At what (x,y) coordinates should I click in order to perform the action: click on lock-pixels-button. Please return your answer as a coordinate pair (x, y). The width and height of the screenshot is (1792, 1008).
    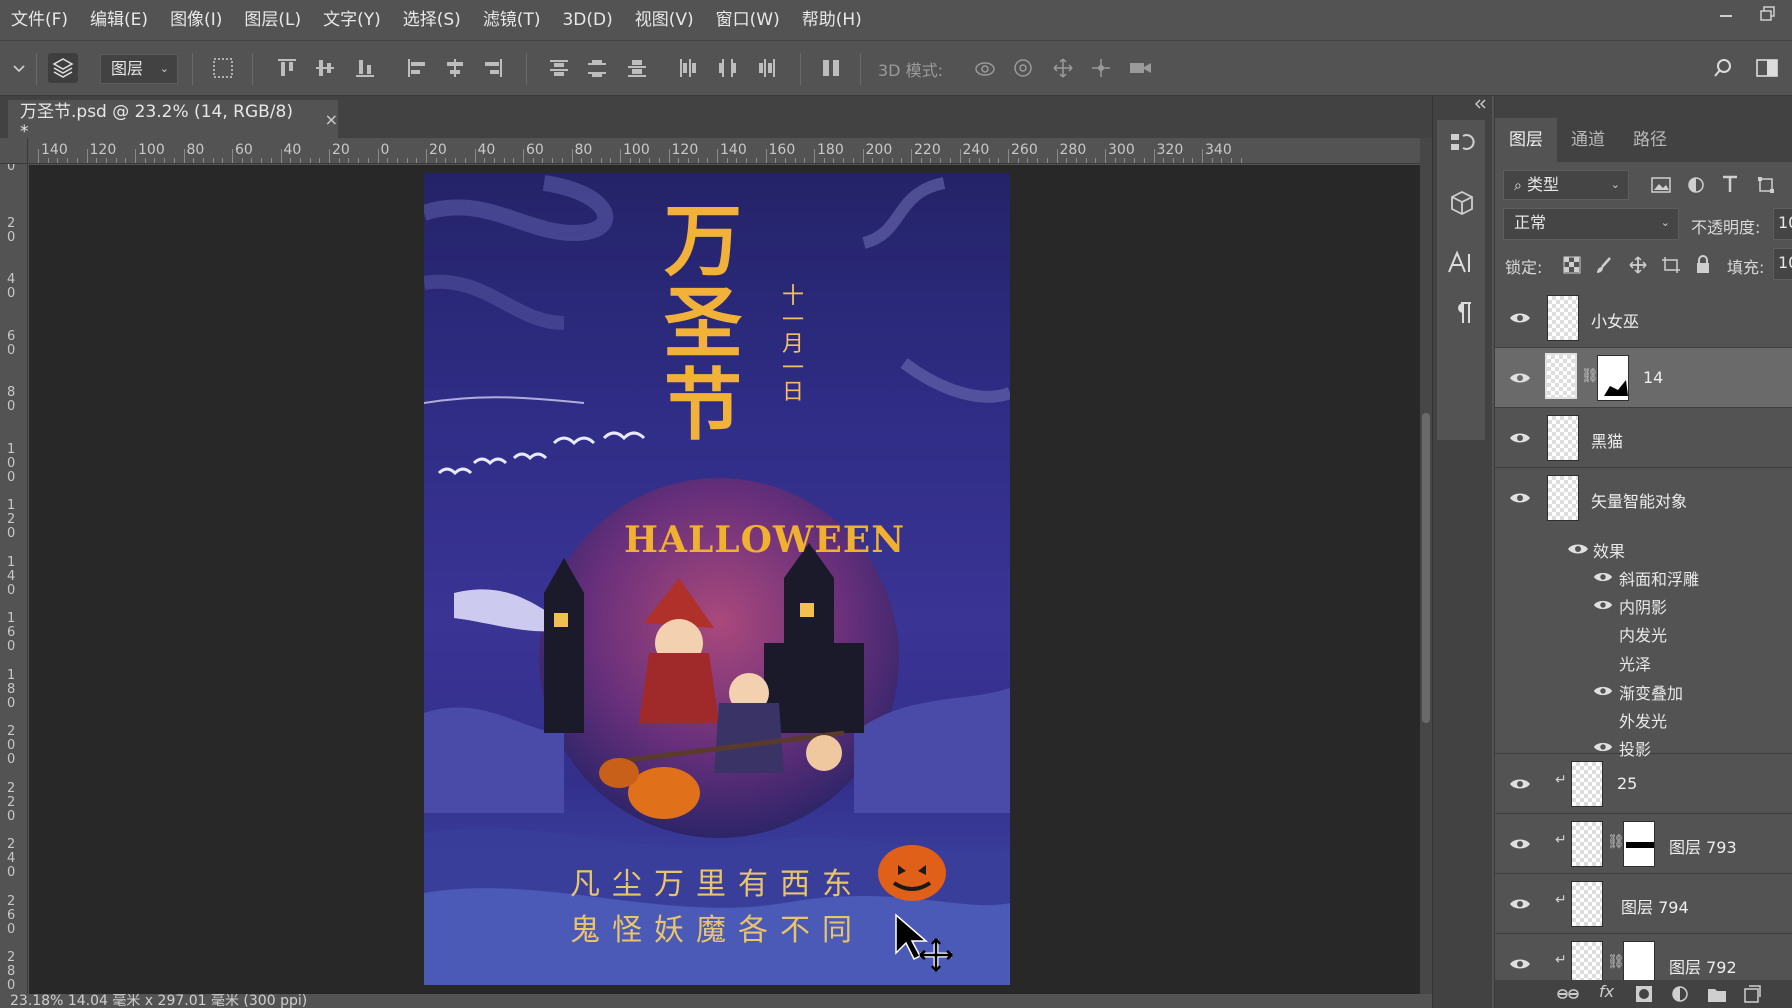
    Looking at the image, I should click on (1604, 267).